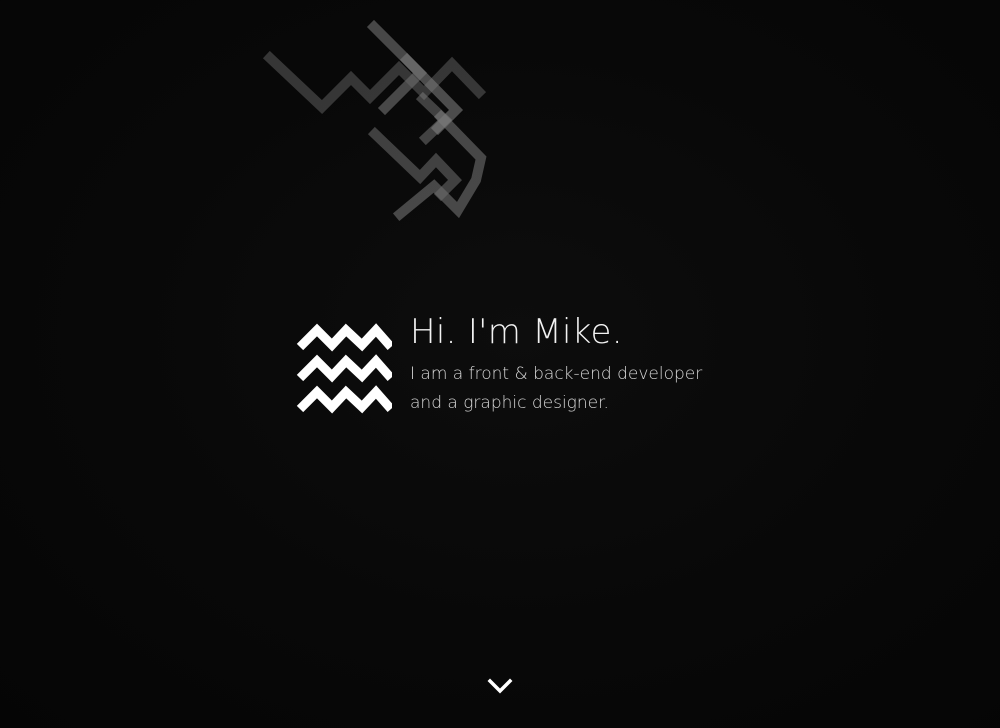 This screenshot has width=1000, height=728. Describe the element at coordinates (516, 332) in the screenshot. I see `page-title: Hi. I'm Mike.` at that location.